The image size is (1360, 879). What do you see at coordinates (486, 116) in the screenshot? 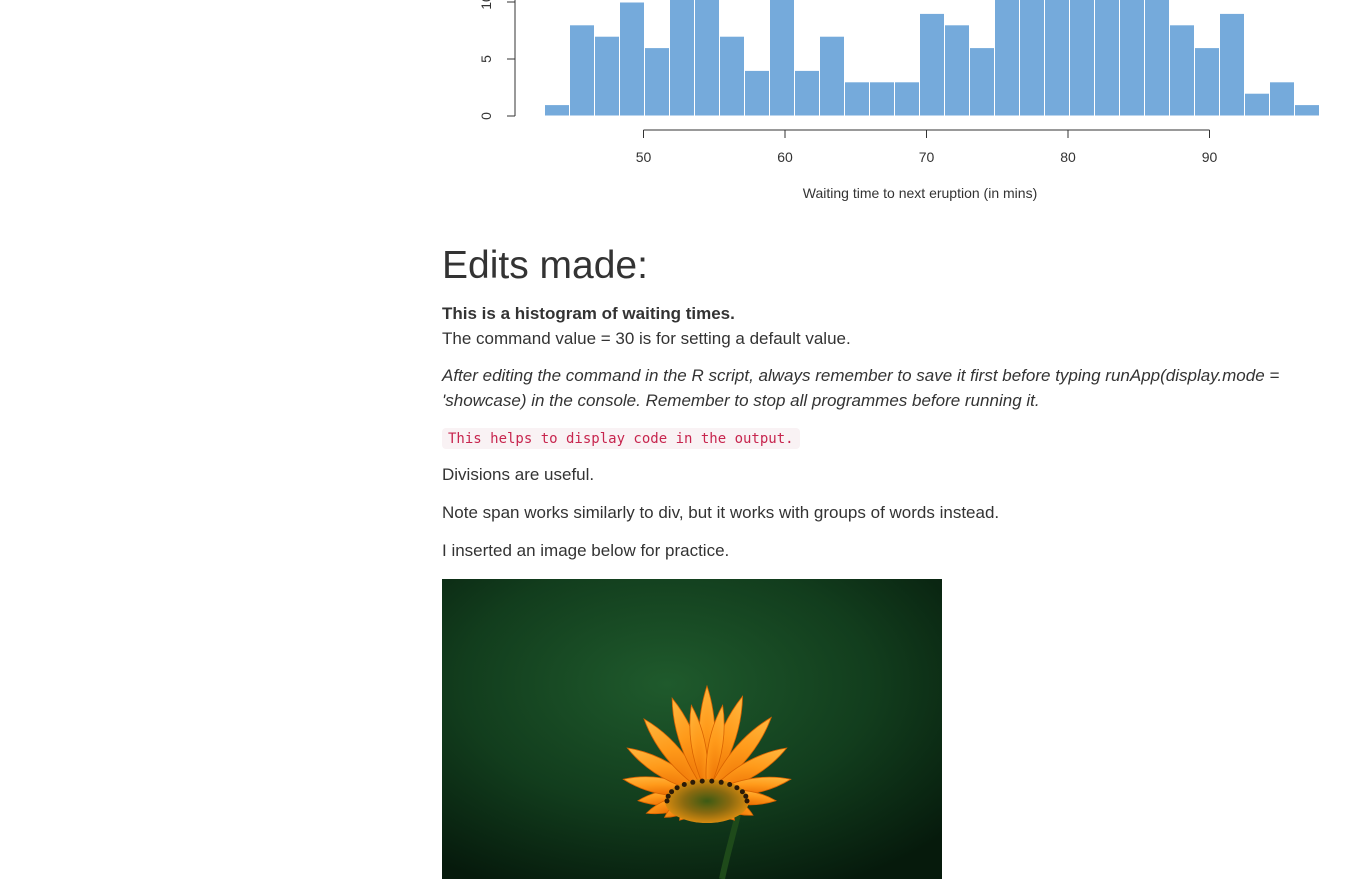
I see `y-tick-label: 0` at bounding box center [486, 116].